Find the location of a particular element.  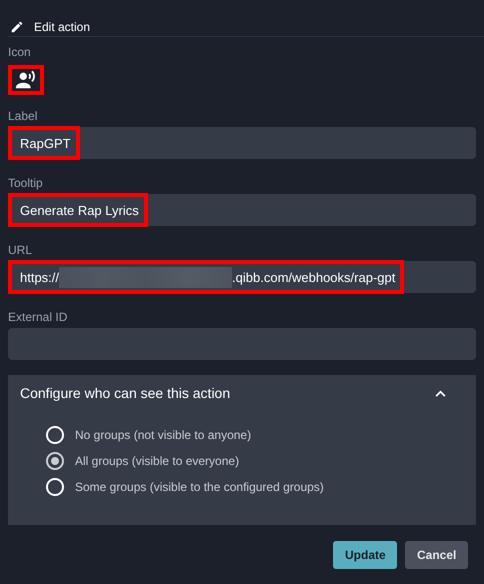

cancel-button: Cancel is located at coordinates (436, 555).